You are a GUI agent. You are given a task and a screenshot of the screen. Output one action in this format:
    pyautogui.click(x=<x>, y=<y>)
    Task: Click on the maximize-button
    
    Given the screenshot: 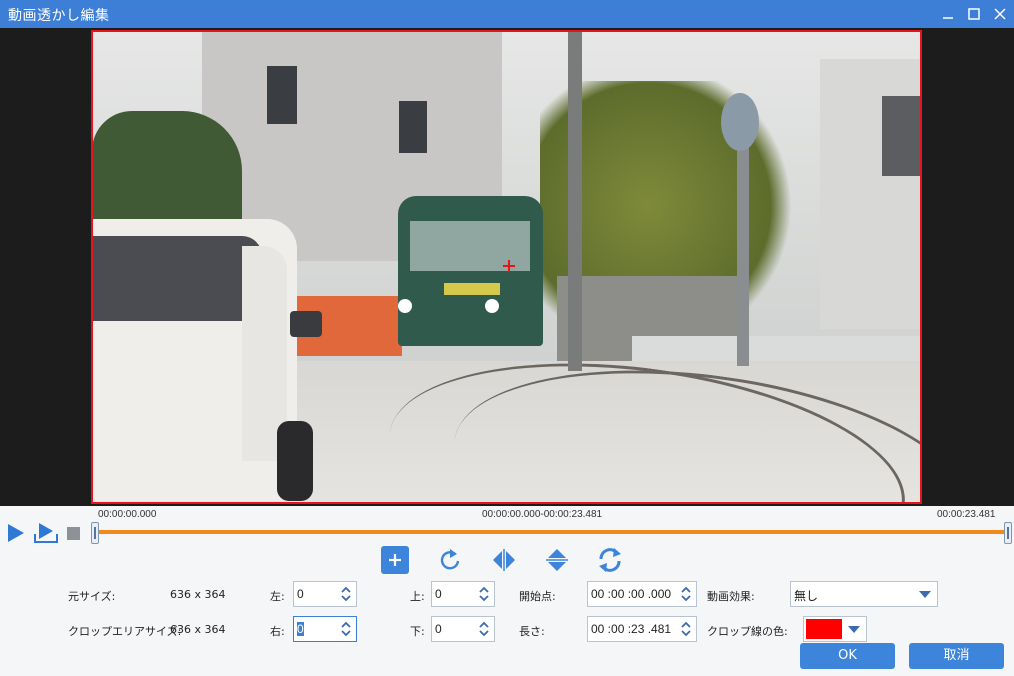 What is the action you would take?
    pyautogui.click(x=974, y=14)
    